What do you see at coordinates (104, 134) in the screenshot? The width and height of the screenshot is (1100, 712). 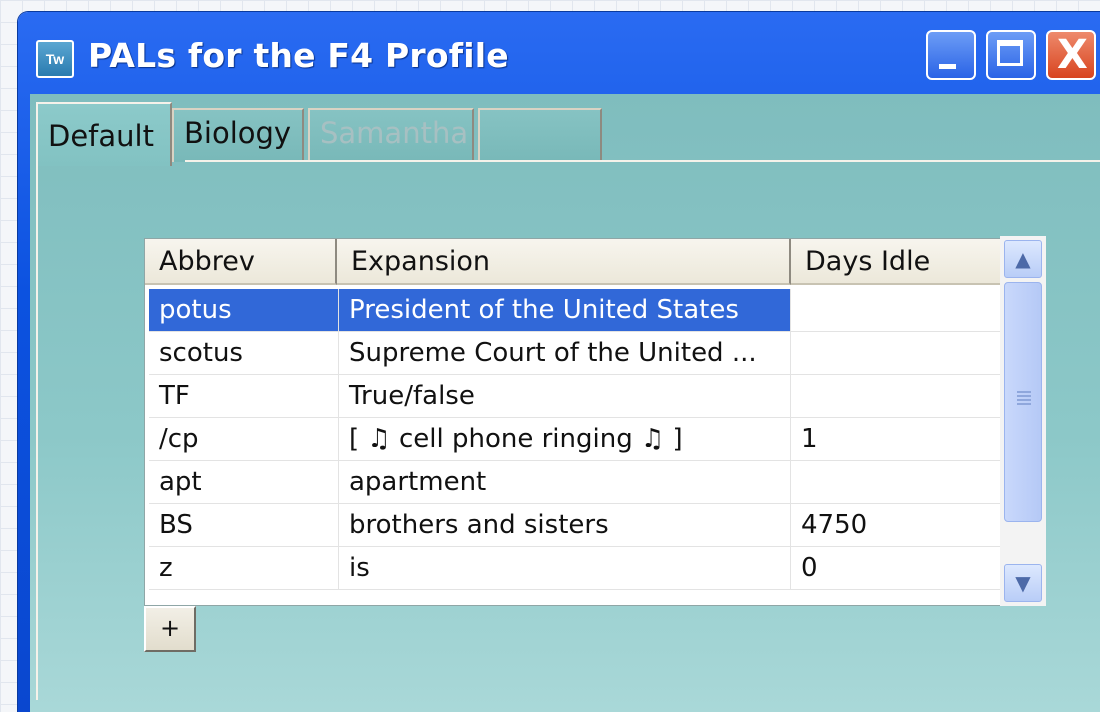 I see `tab-default: Default` at bounding box center [104, 134].